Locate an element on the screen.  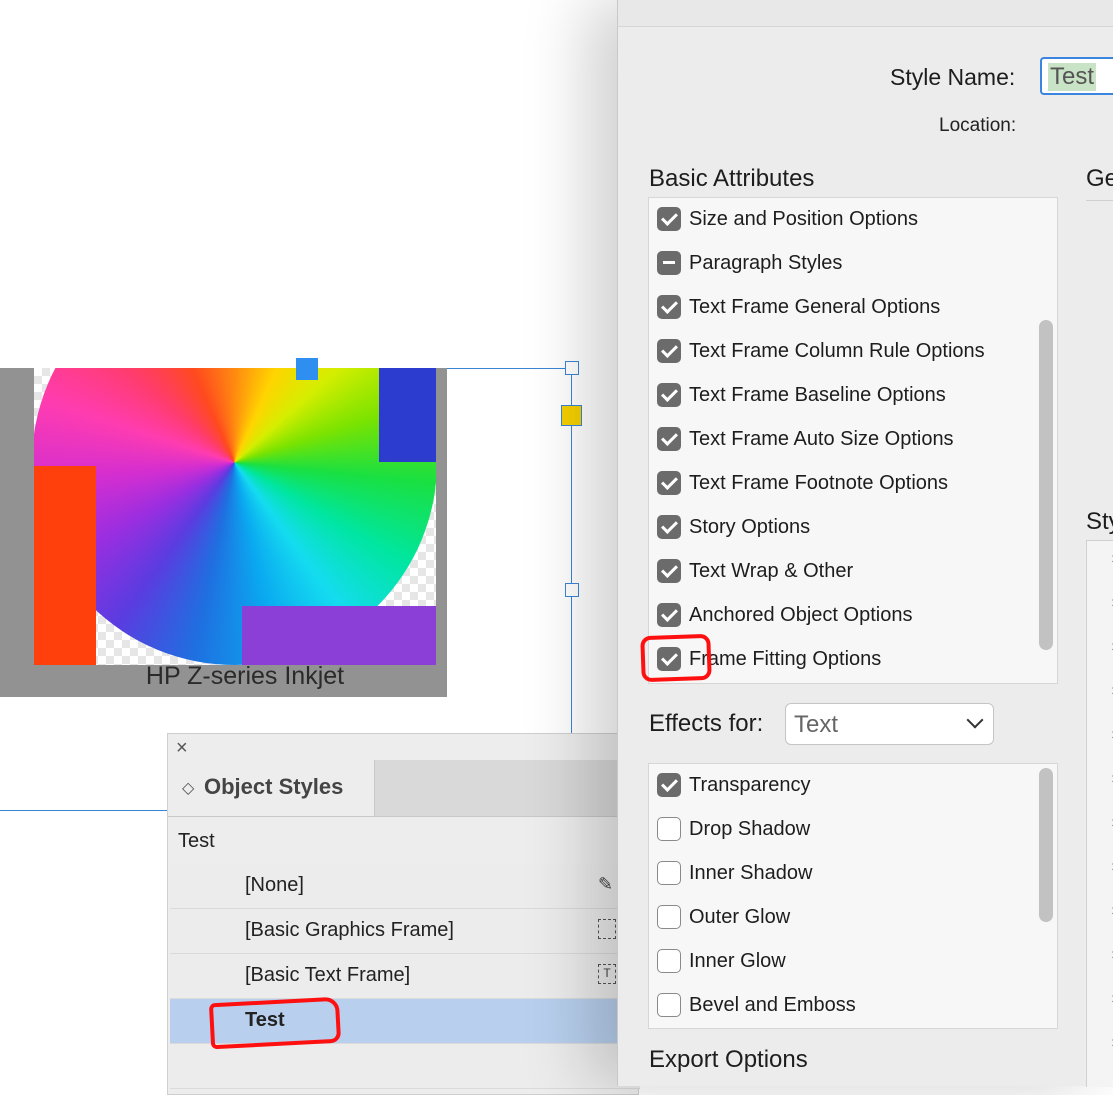
attribute-item: Text Frame Footnote Options is located at coordinates (844, 484).